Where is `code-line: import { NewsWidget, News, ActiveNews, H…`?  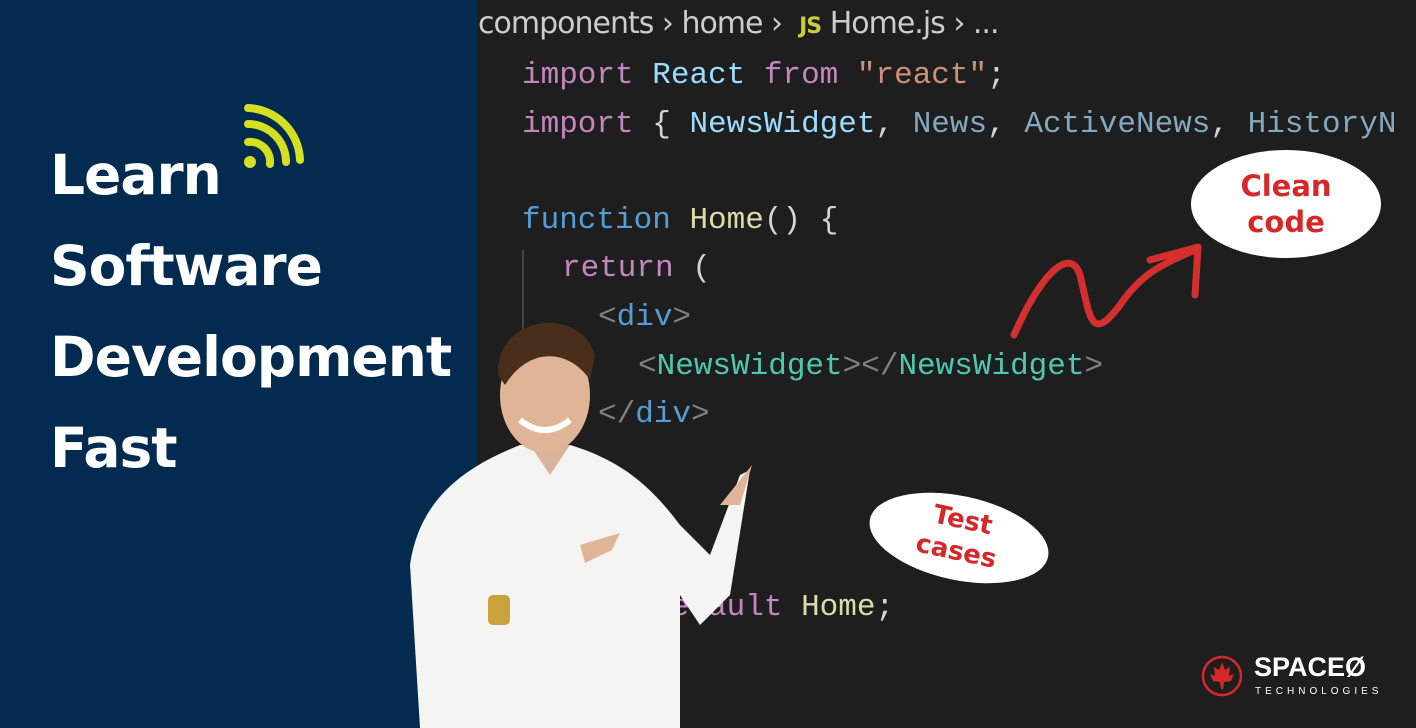 code-line: import { NewsWidget, News, ActiveNews, H… is located at coordinates (959, 124).